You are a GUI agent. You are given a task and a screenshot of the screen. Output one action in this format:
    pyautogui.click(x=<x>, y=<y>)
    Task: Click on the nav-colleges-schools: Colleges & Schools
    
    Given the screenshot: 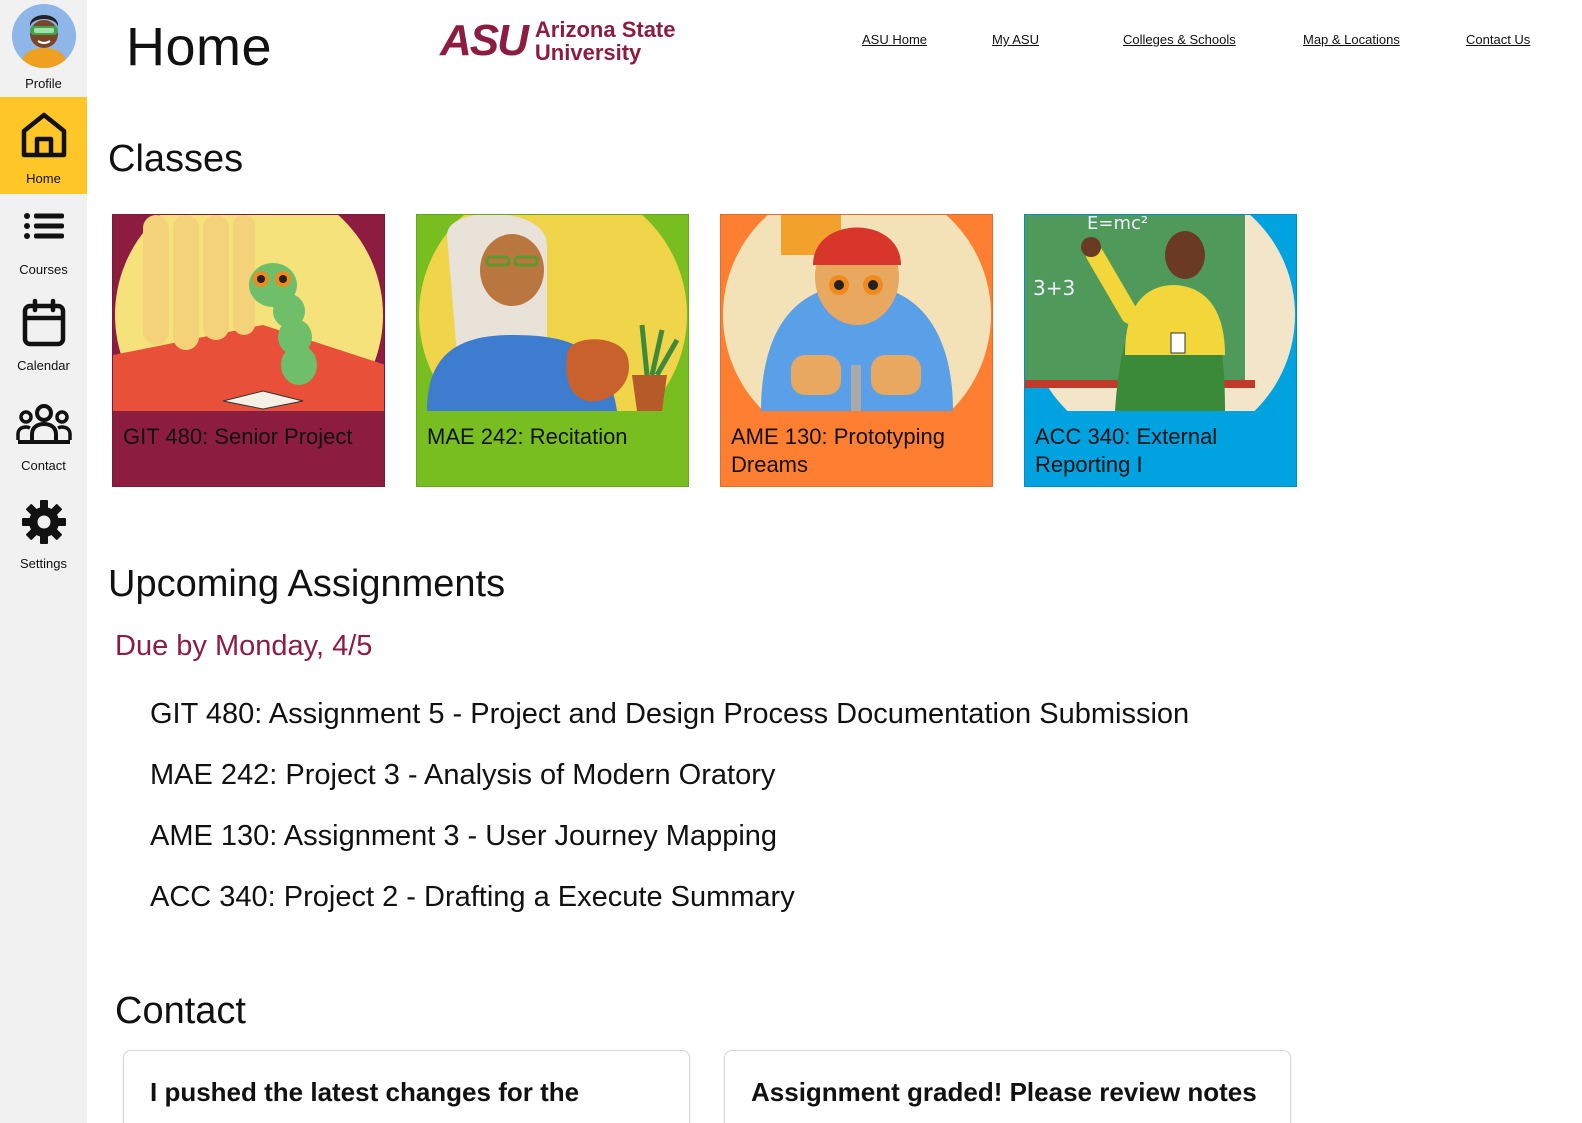 What is the action you would take?
    pyautogui.click(x=1179, y=39)
    